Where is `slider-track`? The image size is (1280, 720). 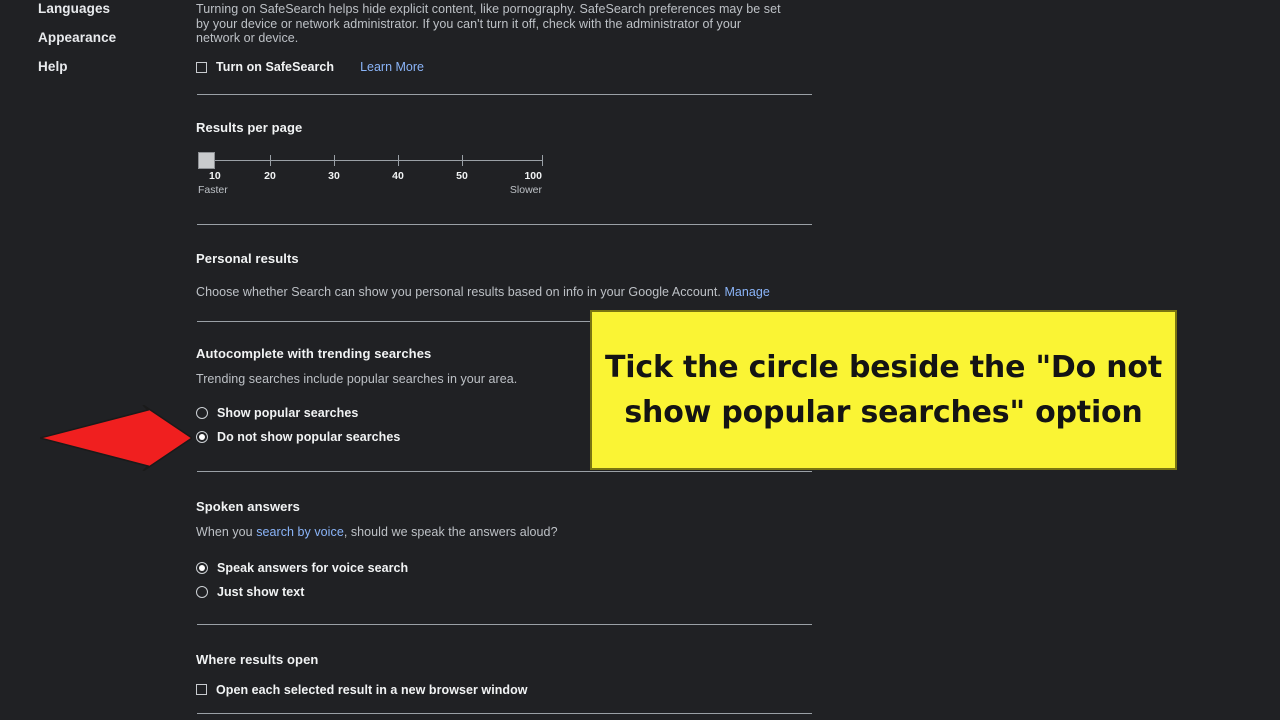 slider-track is located at coordinates (374, 160).